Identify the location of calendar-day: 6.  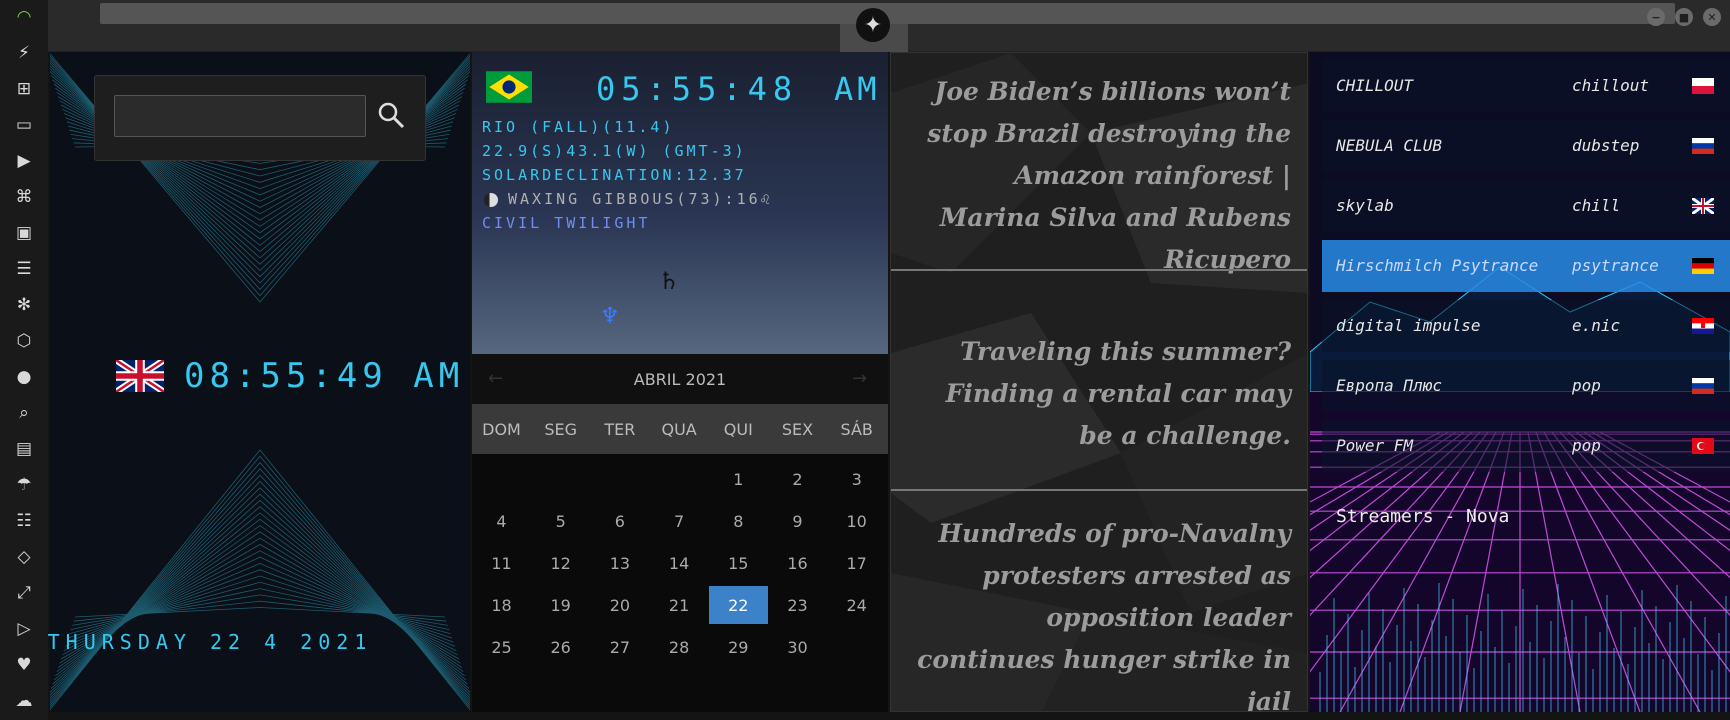
(619, 521).